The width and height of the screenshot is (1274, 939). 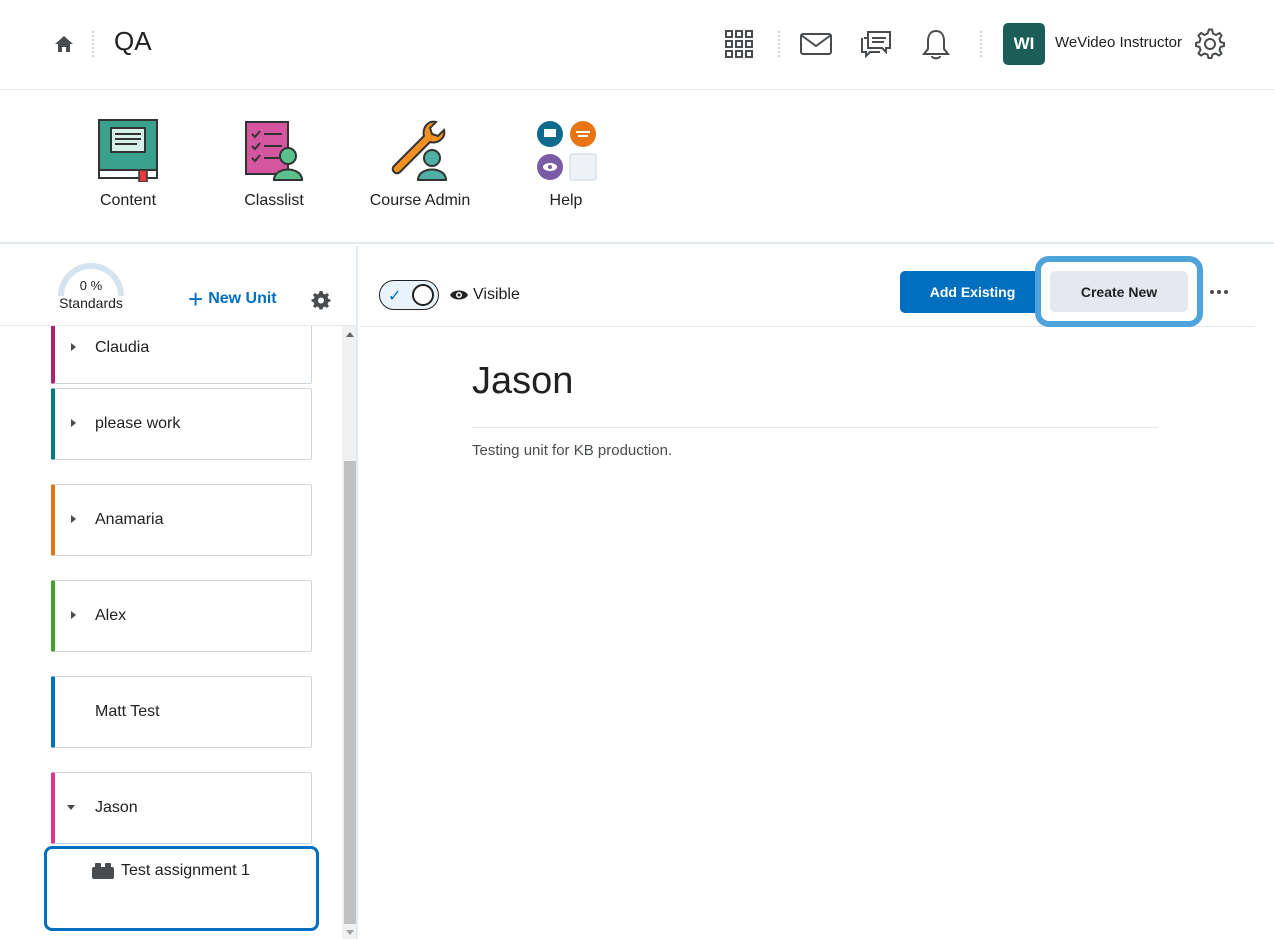 What do you see at coordinates (1219, 292) in the screenshot?
I see `more-options-icon` at bounding box center [1219, 292].